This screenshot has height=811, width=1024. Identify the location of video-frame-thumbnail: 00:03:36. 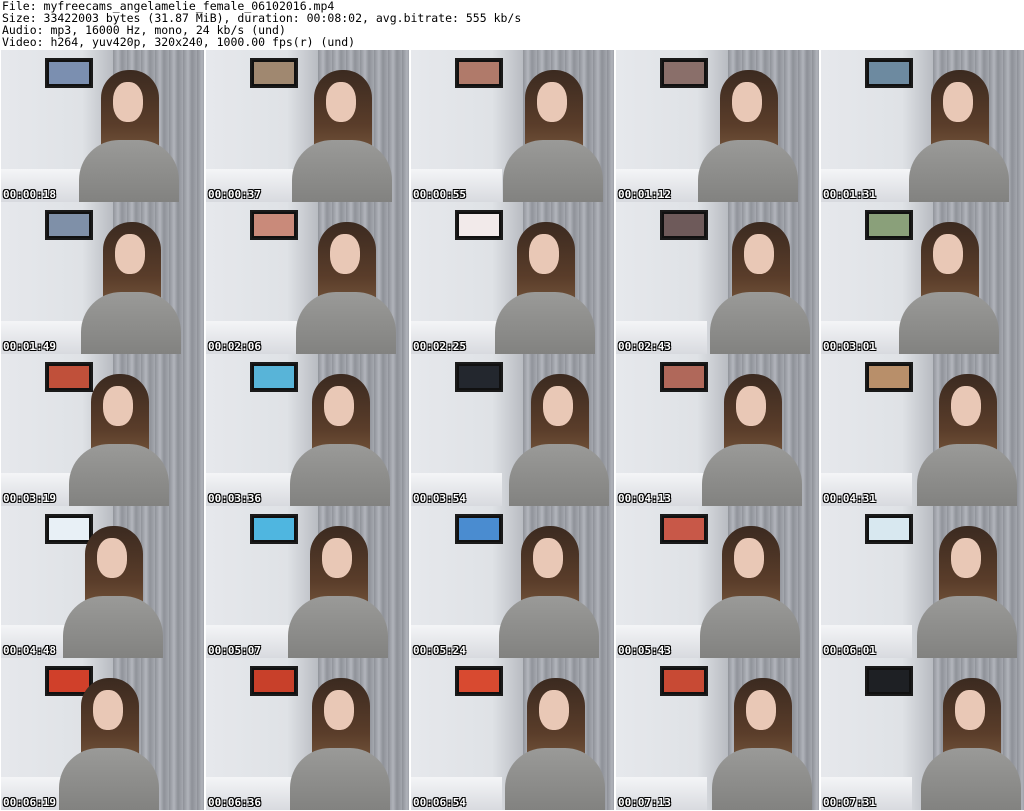
(307, 430).